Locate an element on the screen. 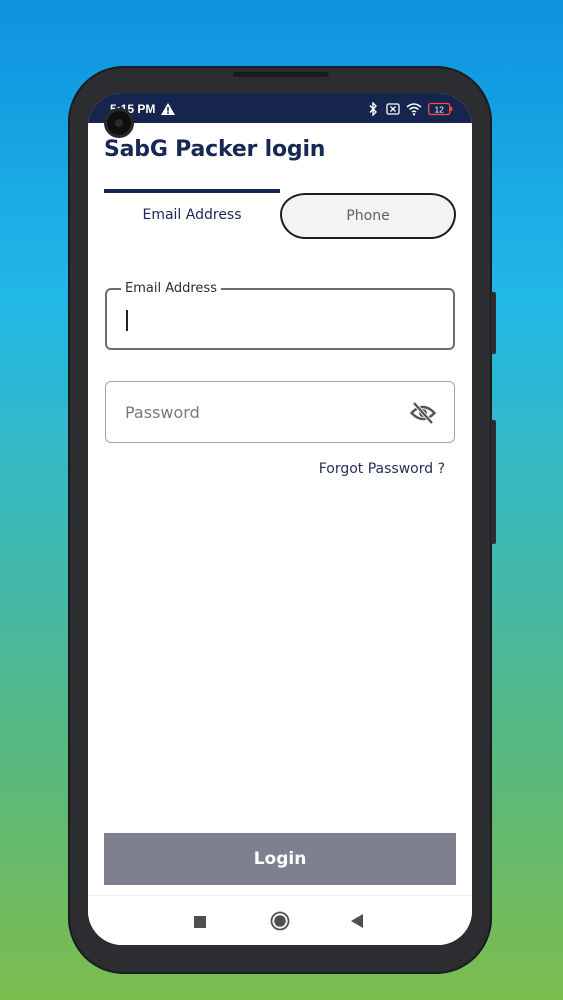  tab-email-address: Email Address is located at coordinates (192, 214).